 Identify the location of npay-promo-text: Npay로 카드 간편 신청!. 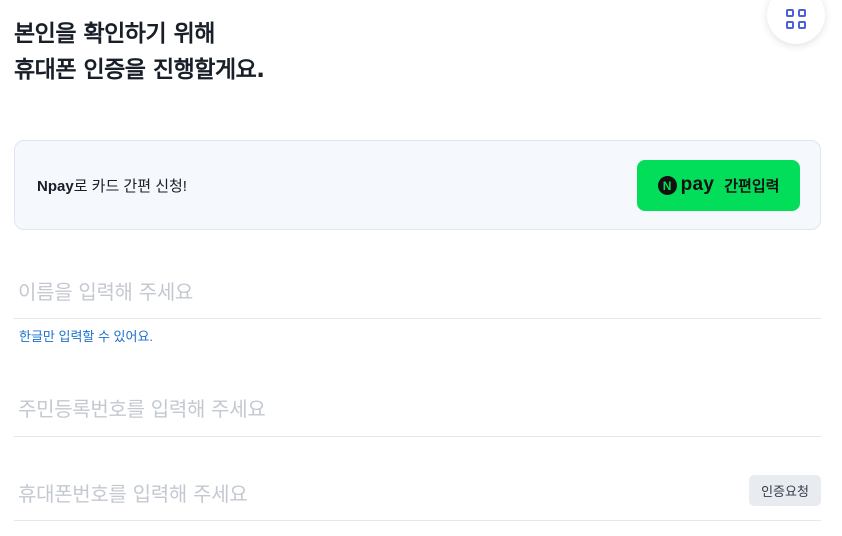
(112, 185).